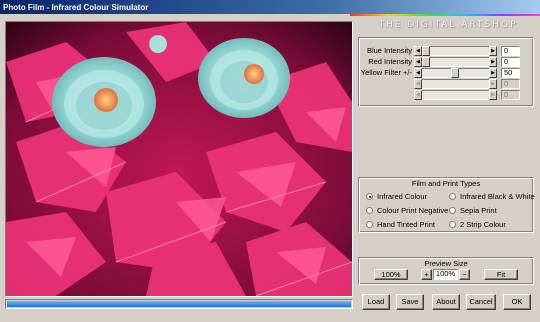 This screenshot has width=540, height=322. I want to click on progress-fill, so click(179, 304).